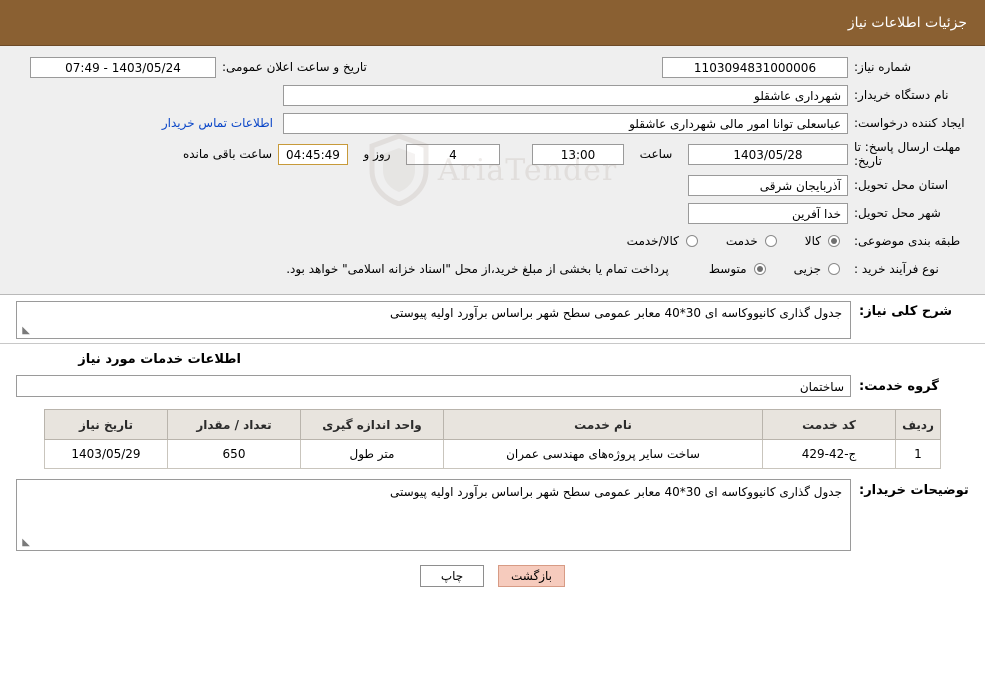 This screenshot has width=985, height=691. I want to click on category-option-khedmat-label: خدمت, so click(741, 241).